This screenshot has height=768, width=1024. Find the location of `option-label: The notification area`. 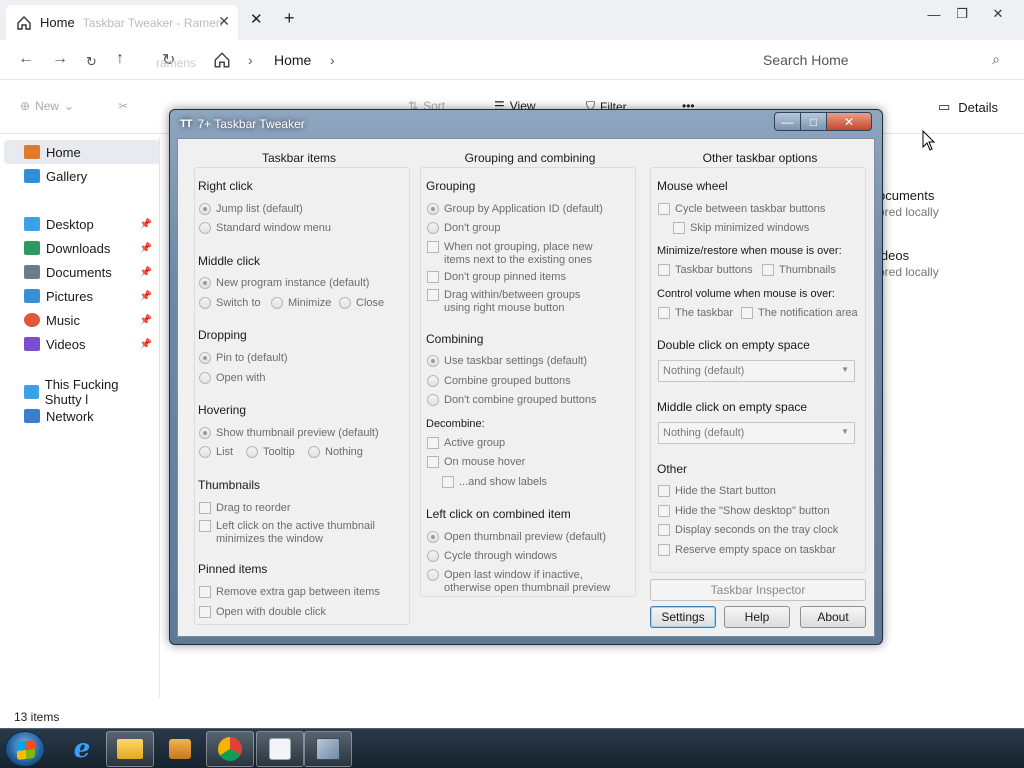

option-label: The notification area is located at coordinates (808, 313).